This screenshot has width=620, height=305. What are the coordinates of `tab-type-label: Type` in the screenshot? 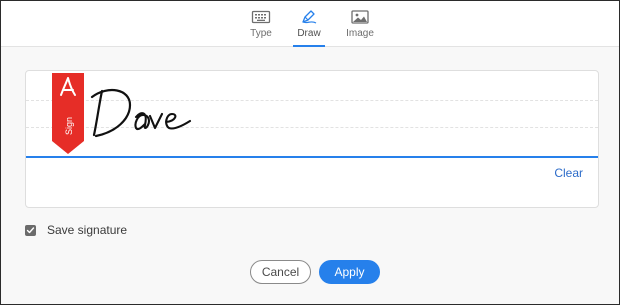 It's located at (261, 33).